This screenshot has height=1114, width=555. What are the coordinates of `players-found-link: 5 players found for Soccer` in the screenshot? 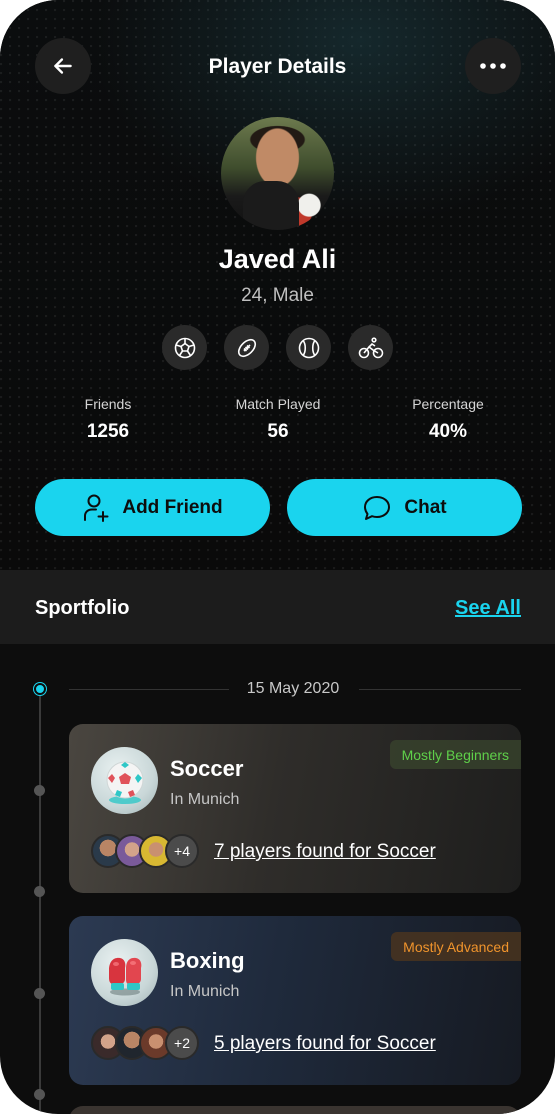 It's located at (325, 1044).